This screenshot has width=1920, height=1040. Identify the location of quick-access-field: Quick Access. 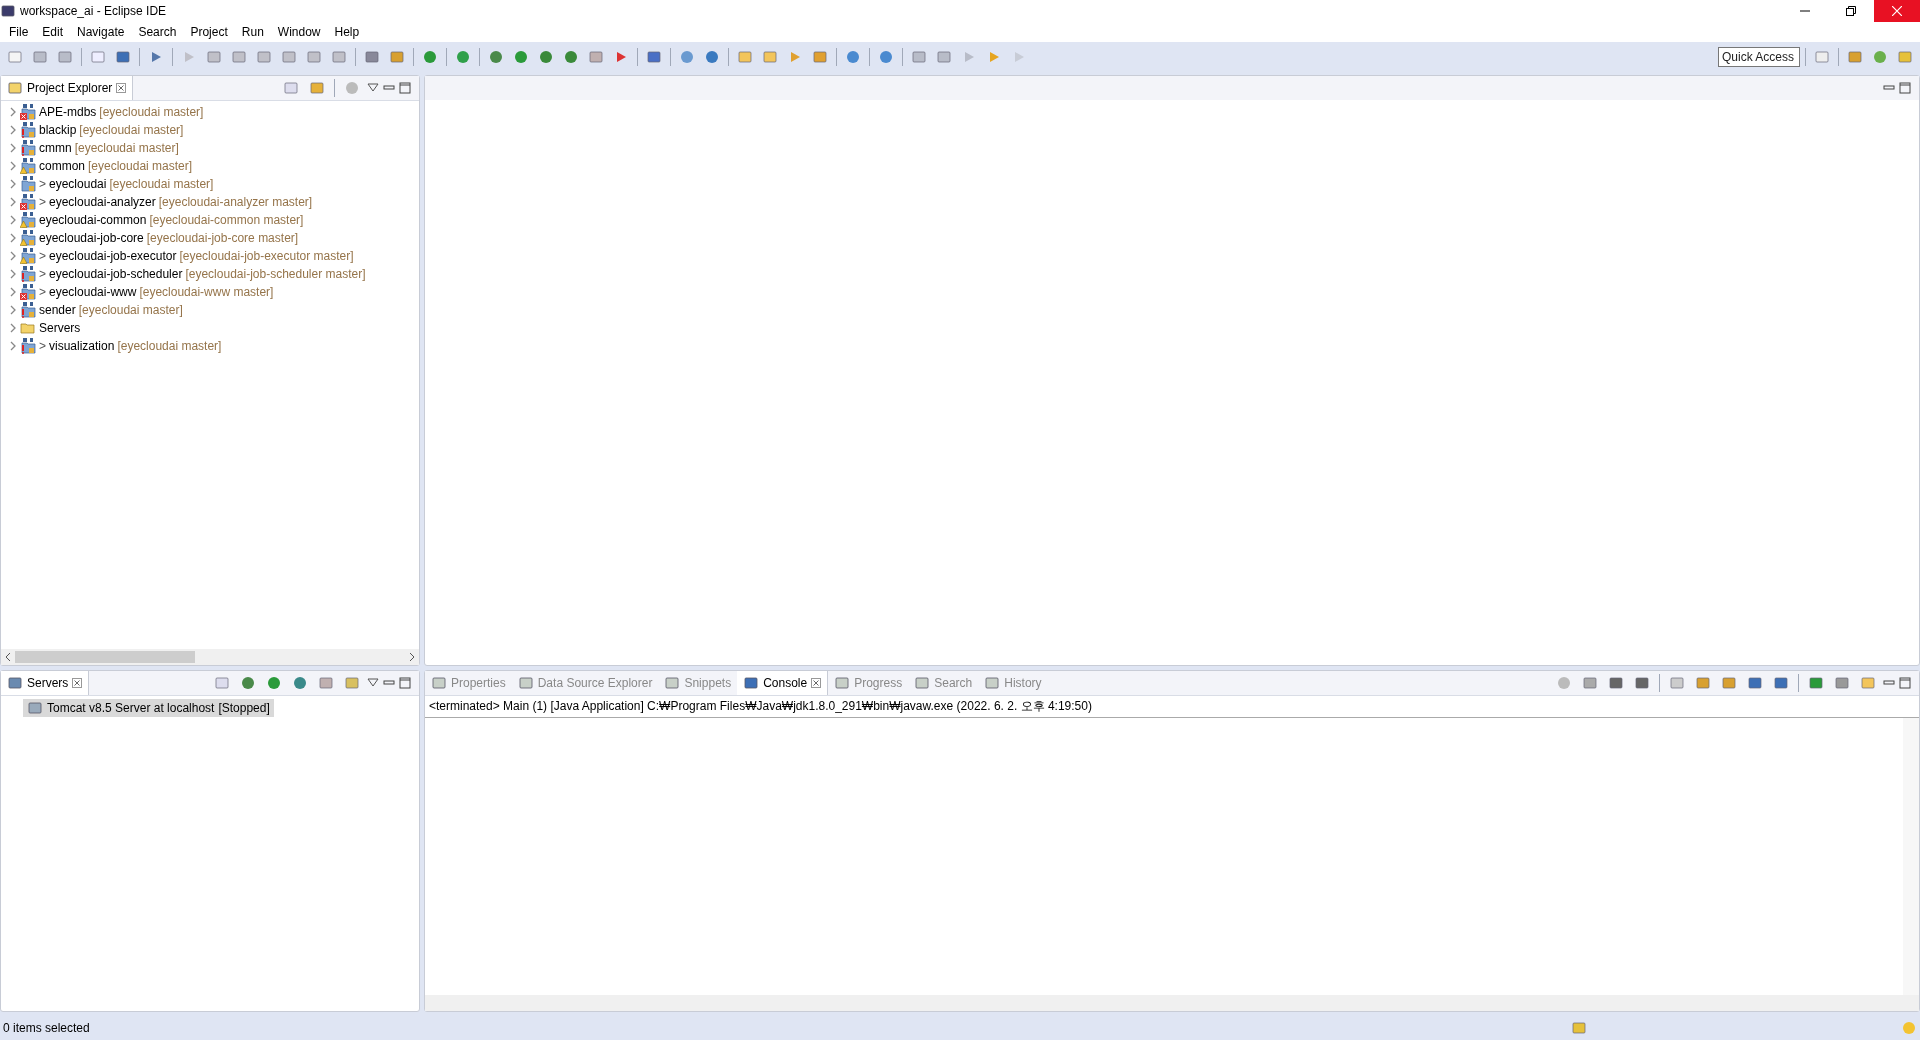
(1759, 57).